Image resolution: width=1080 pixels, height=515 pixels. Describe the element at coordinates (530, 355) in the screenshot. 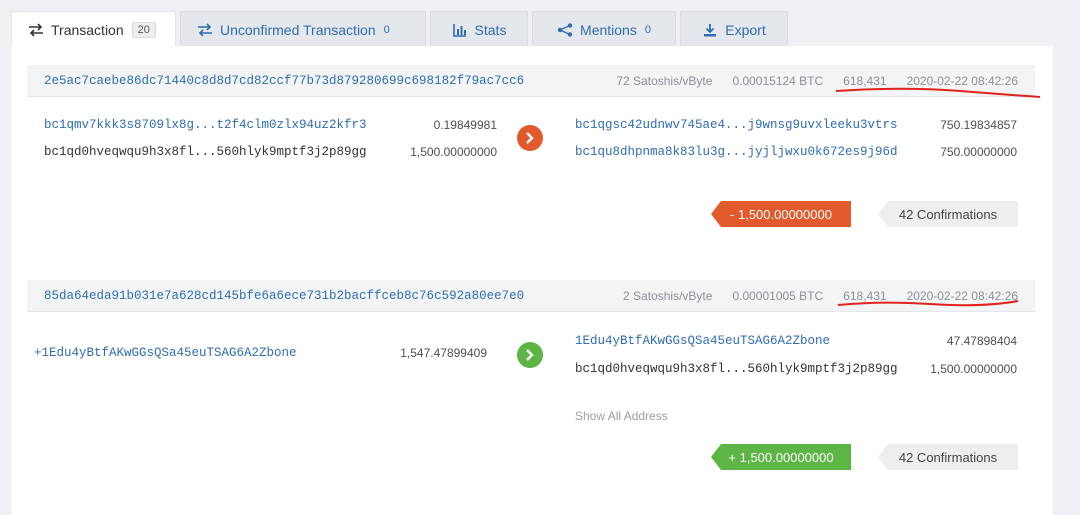

I see `incoming-arrow-icon` at that location.